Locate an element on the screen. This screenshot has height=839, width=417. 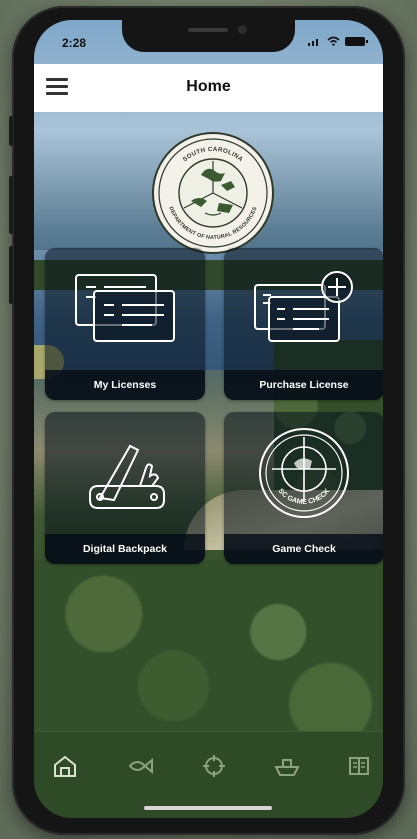
book-icon is located at coordinates (359, 766).